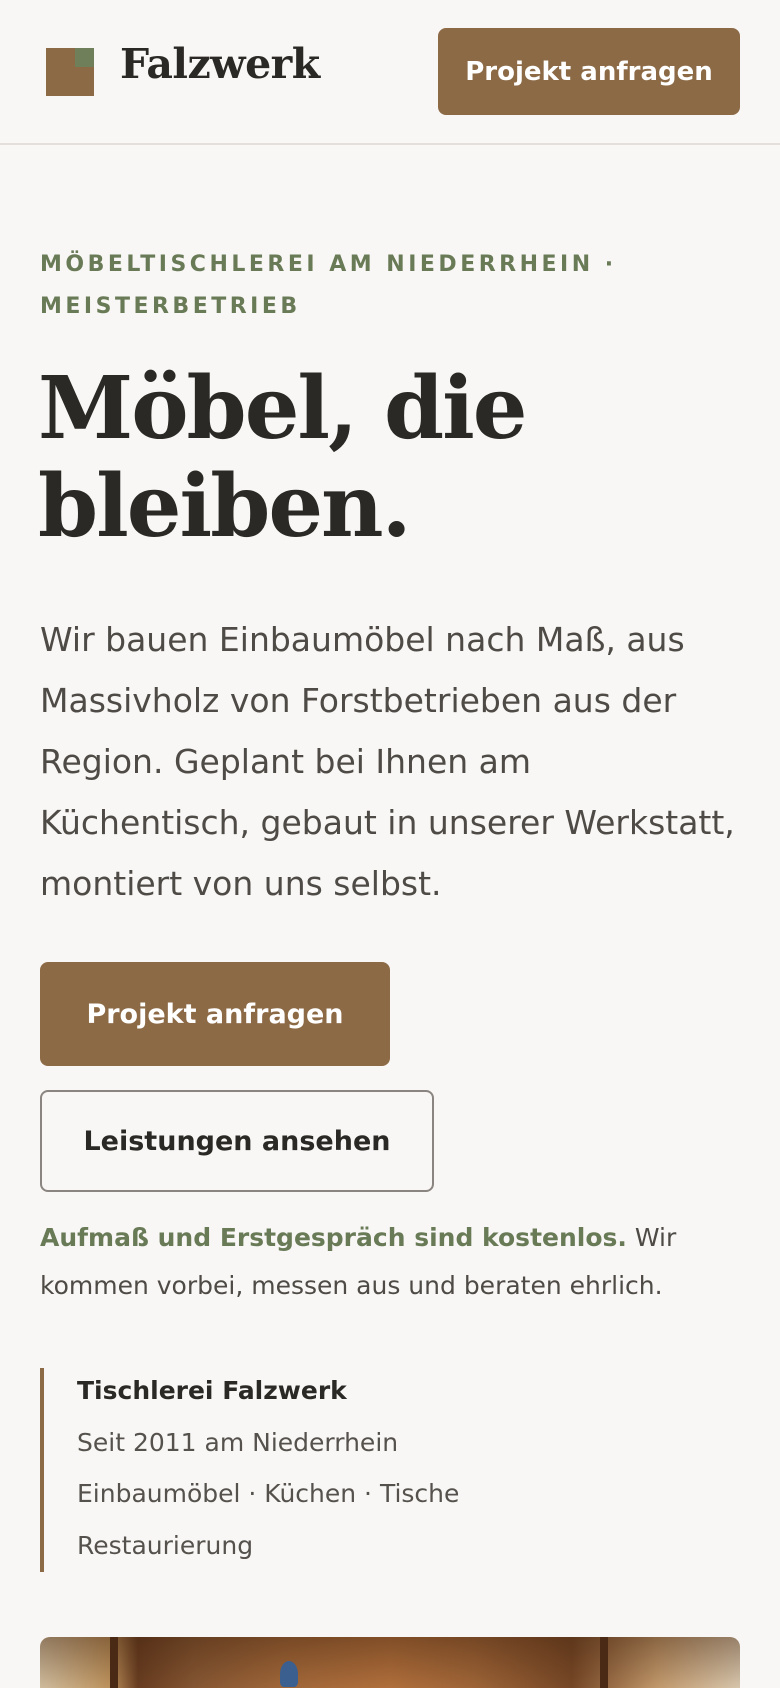 The height and width of the screenshot is (1688, 780). Describe the element at coordinates (70, 72) in the screenshot. I see `square-logo-icon` at that location.